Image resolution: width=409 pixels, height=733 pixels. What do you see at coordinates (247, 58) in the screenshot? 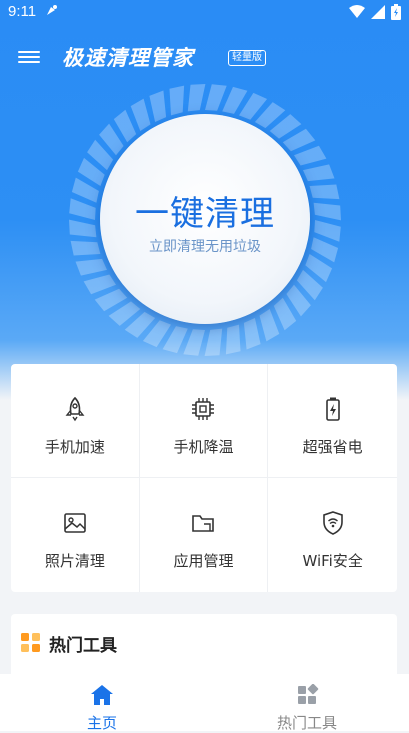
I see `version-badge: 轻量版` at bounding box center [247, 58].